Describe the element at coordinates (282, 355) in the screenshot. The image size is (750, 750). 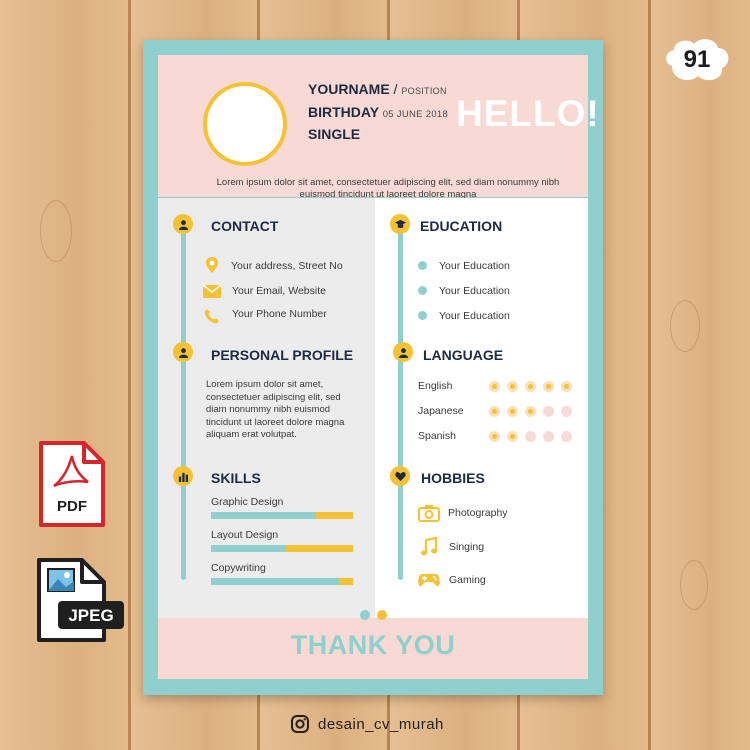
I see `profile-title: PERSONAL PROFILE` at that location.